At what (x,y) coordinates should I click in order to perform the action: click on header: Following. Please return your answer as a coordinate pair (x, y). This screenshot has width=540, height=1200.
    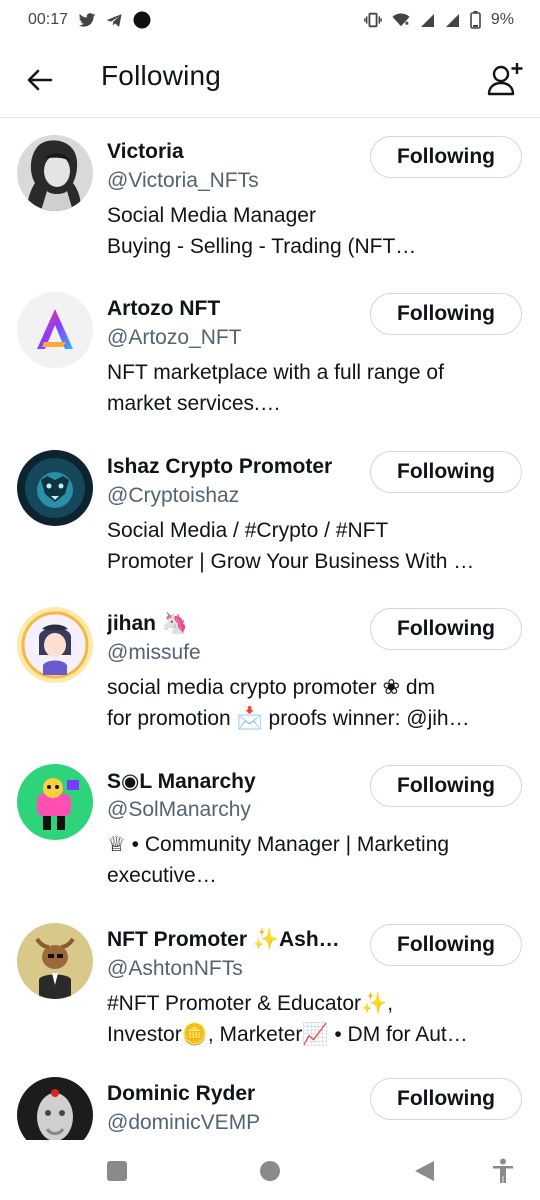
    Looking at the image, I should click on (270, 79).